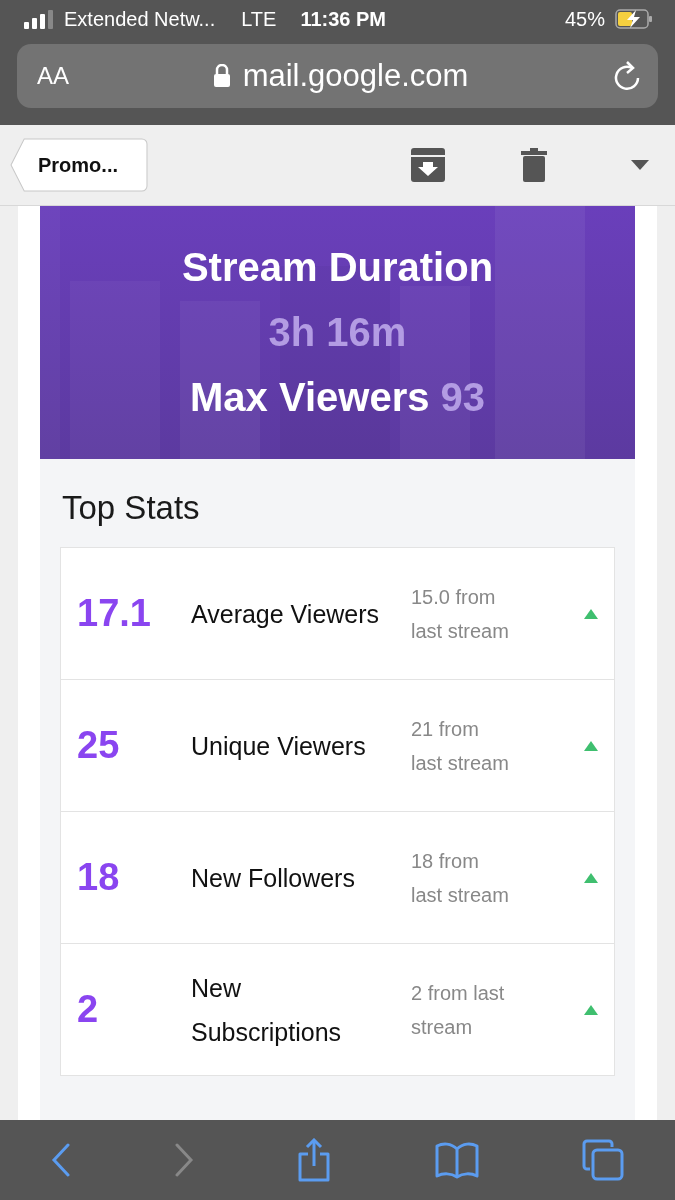 The width and height of the screenshot is (675, 1200). What do you see at coordinates (602, 1160) in the screenshot?
I see `tabs-icon` at bounding box center [602, 1160].